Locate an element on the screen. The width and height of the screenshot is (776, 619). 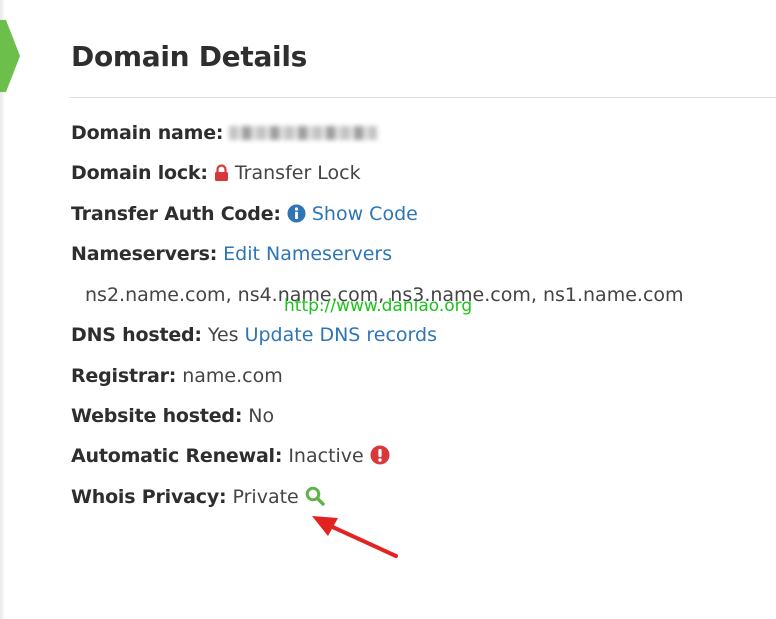
domain-lock-row: Domain lock: Transfer Lock is located at coordinates (216, 173).